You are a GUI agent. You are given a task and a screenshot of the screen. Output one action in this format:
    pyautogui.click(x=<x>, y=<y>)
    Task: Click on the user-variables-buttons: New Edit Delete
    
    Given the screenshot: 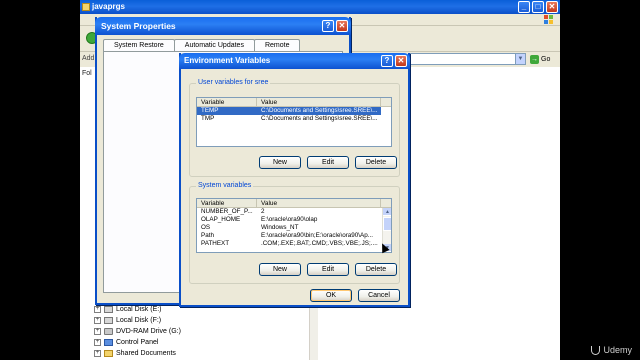 What is the action you would take?
    pyautogui.click(x=295, y=162)
    